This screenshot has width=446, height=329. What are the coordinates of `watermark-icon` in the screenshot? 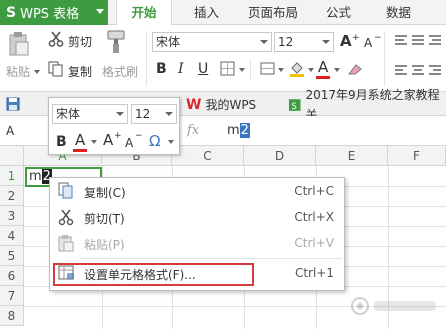 It's located at (393, 306).